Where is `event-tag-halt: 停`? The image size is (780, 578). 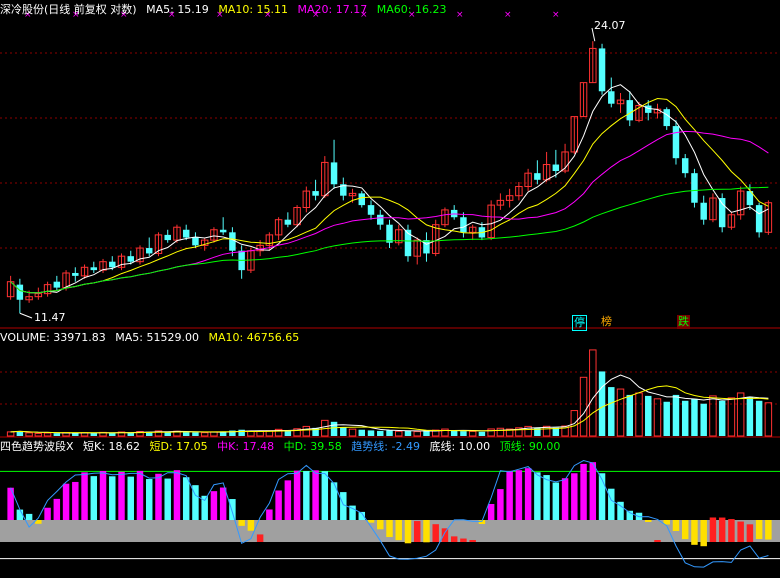
event-tag-halt: 停 is located at coordinates (579, 323).